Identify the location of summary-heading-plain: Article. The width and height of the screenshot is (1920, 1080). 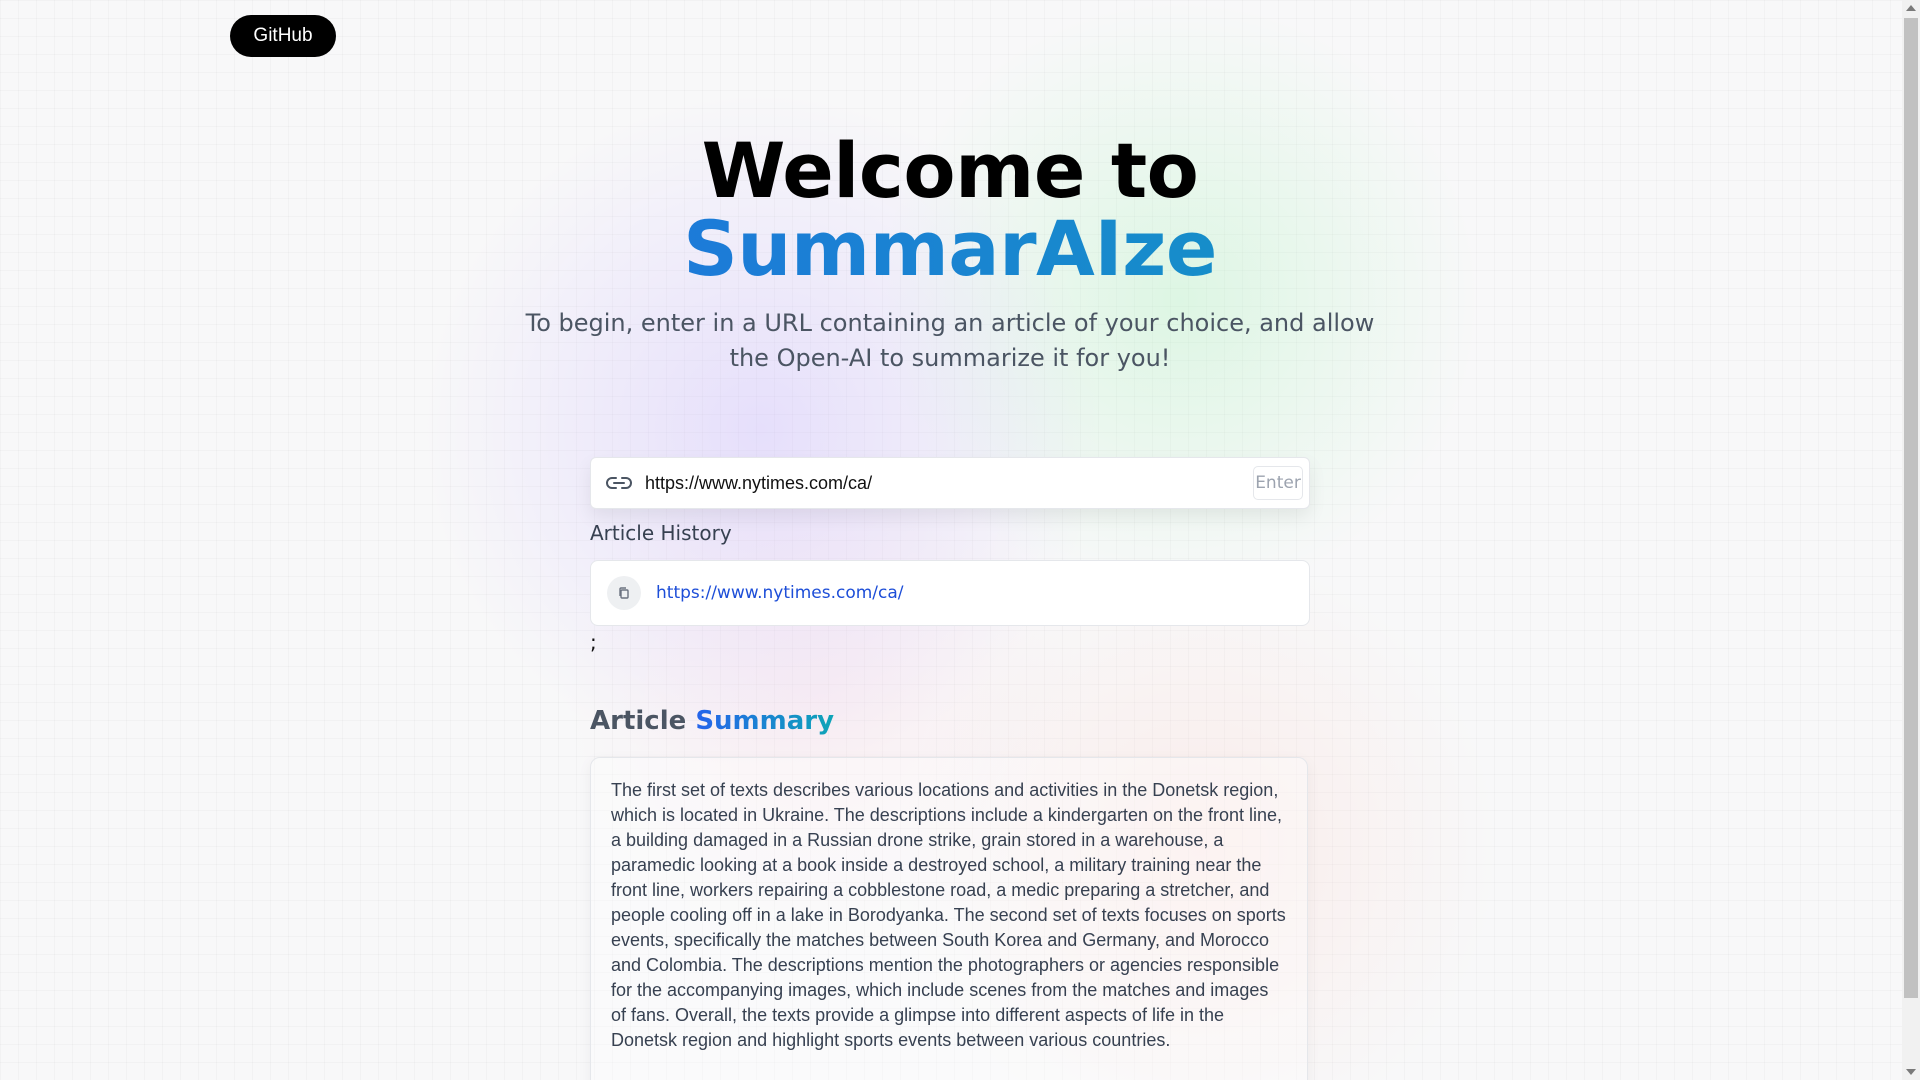
(638, 721).